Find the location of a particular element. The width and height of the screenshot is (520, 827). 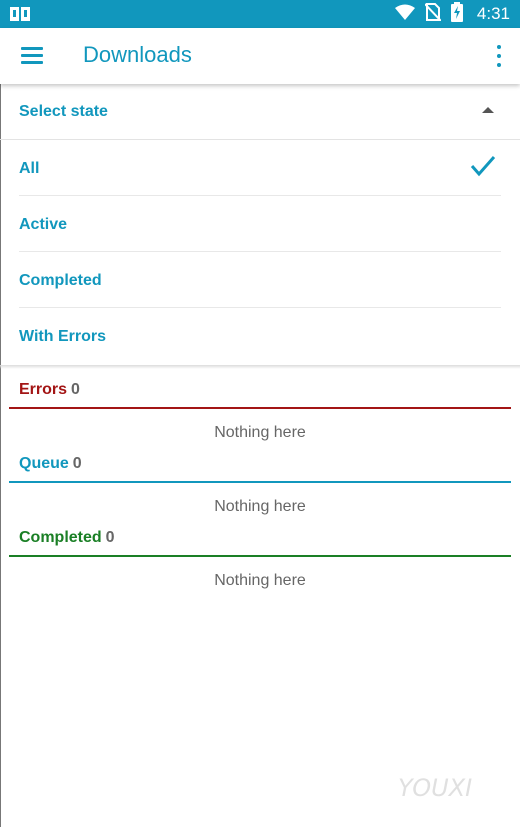

section-title: Errors is located at coordinates (43, 389).